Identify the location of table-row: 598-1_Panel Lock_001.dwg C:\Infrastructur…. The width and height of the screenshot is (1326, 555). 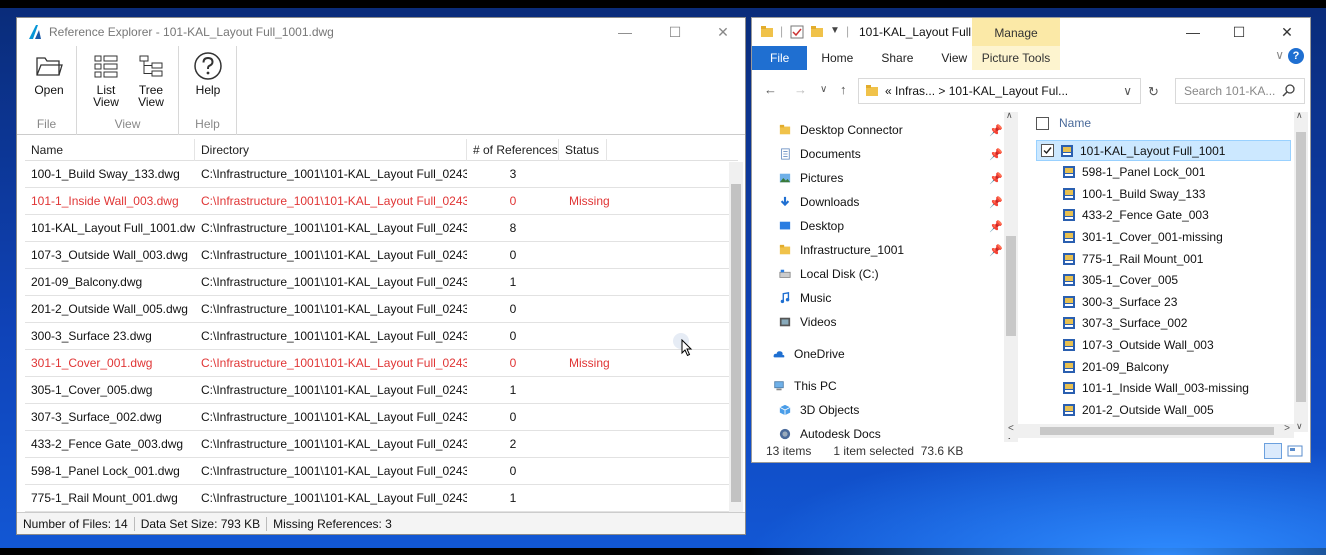
(381, 471).